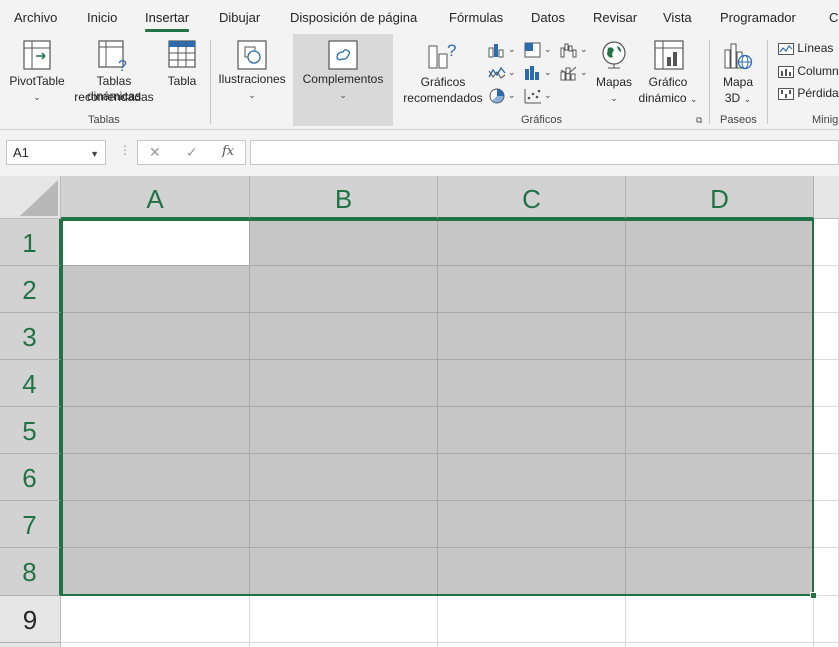 Image resolution: width=839 pixels, height=647 pixels. What do you see at coordinates (155, 619) in the screenshot?
I see `cell-a9` at bounding box center [155, 619].